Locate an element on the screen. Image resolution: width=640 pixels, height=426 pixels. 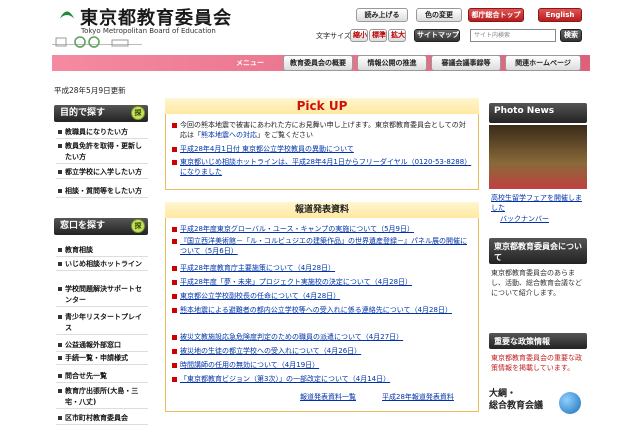
sitemap-button: サイトマップ is located at coordinates (437, 35).